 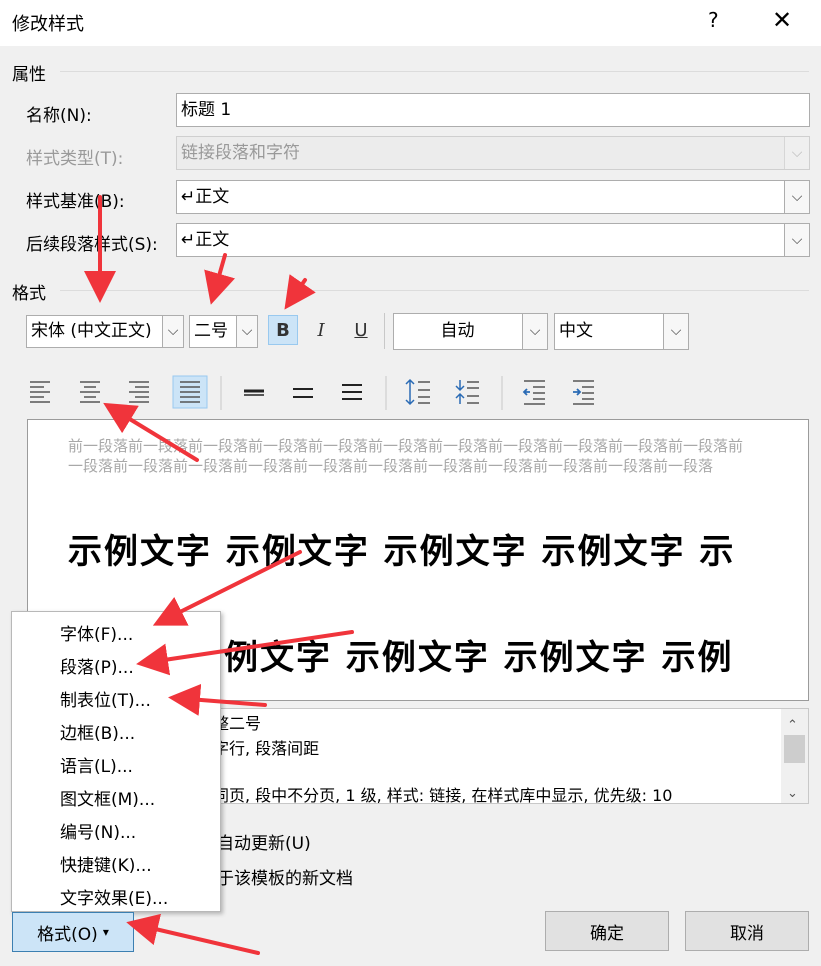 I want to click on style-type-select: 链接段落和字符 ⌵, so click(x=493, y=153).